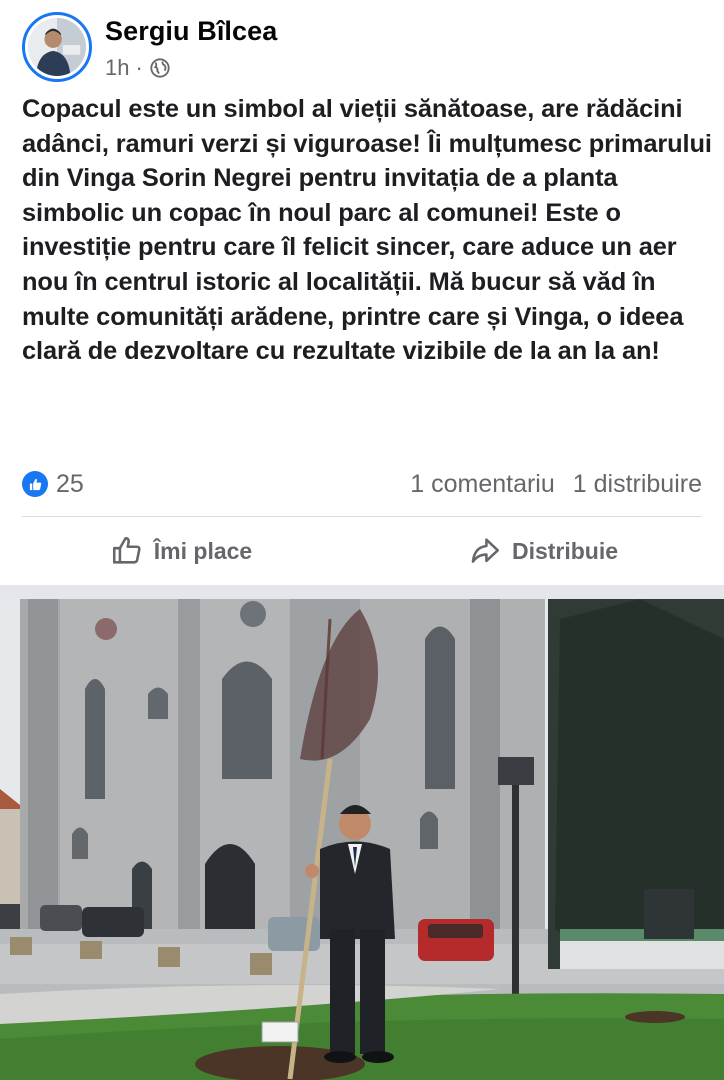 The width and height of the screenshot is (724, 1080). I want to click on globe-icon, so click(160, 68).